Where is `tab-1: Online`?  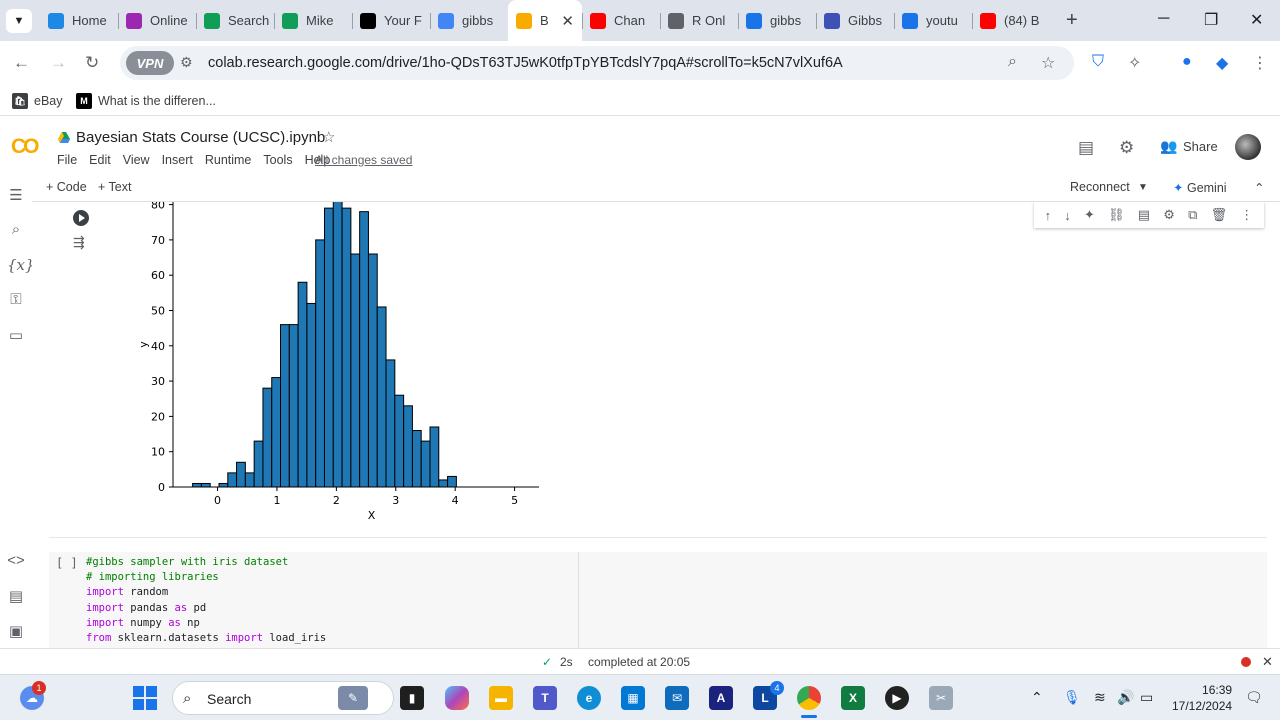
tab-1: Online is located at coordinates (157, 20).